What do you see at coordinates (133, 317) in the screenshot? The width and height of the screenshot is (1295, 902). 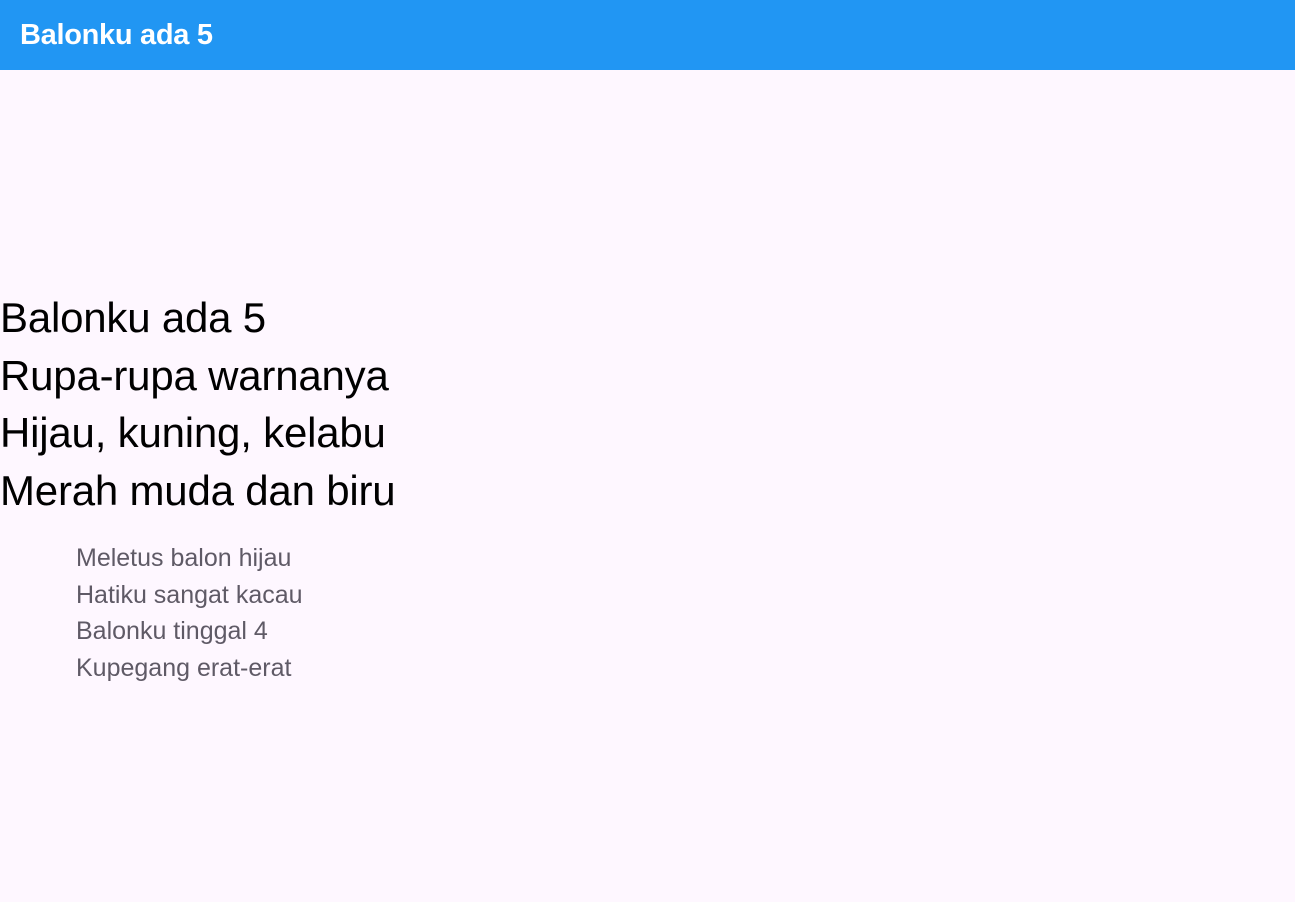 I see `verse-line: Balonku ada 5` at bounding box center [133, 317].